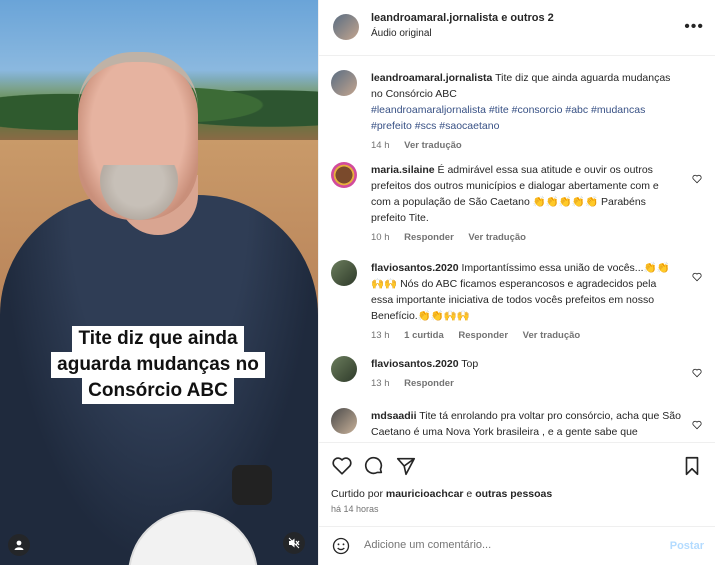 Image resolution: width=715 pixels, height=565 pixels. I want to click on caption-meta: 14 h Ver tradução, so click(526, 146).